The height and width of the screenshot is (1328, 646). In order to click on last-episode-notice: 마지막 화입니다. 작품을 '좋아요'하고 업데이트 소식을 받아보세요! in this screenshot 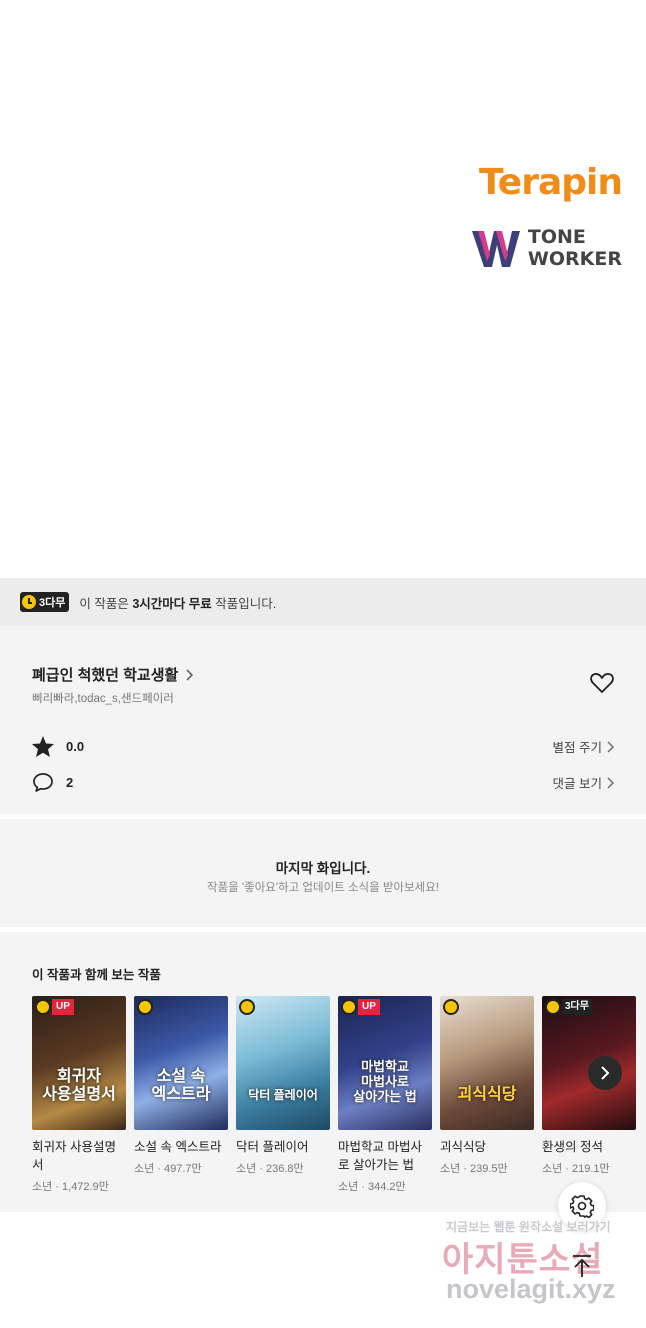, I will do `click(323, 873)`.